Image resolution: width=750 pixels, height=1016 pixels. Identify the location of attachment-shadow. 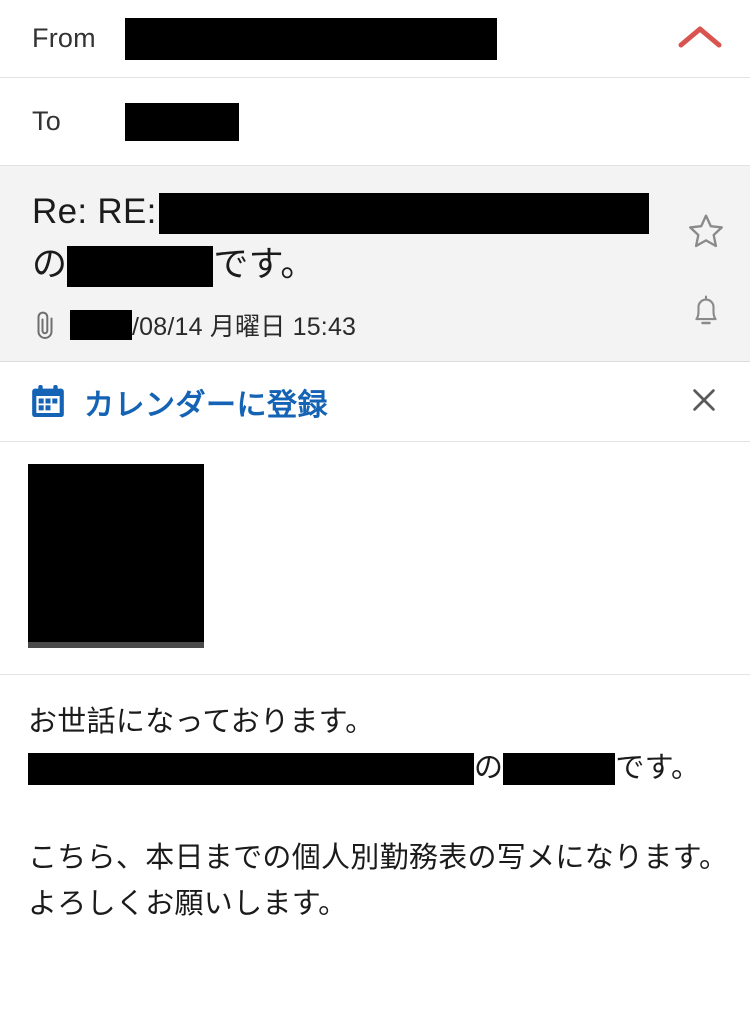
(116, 645).